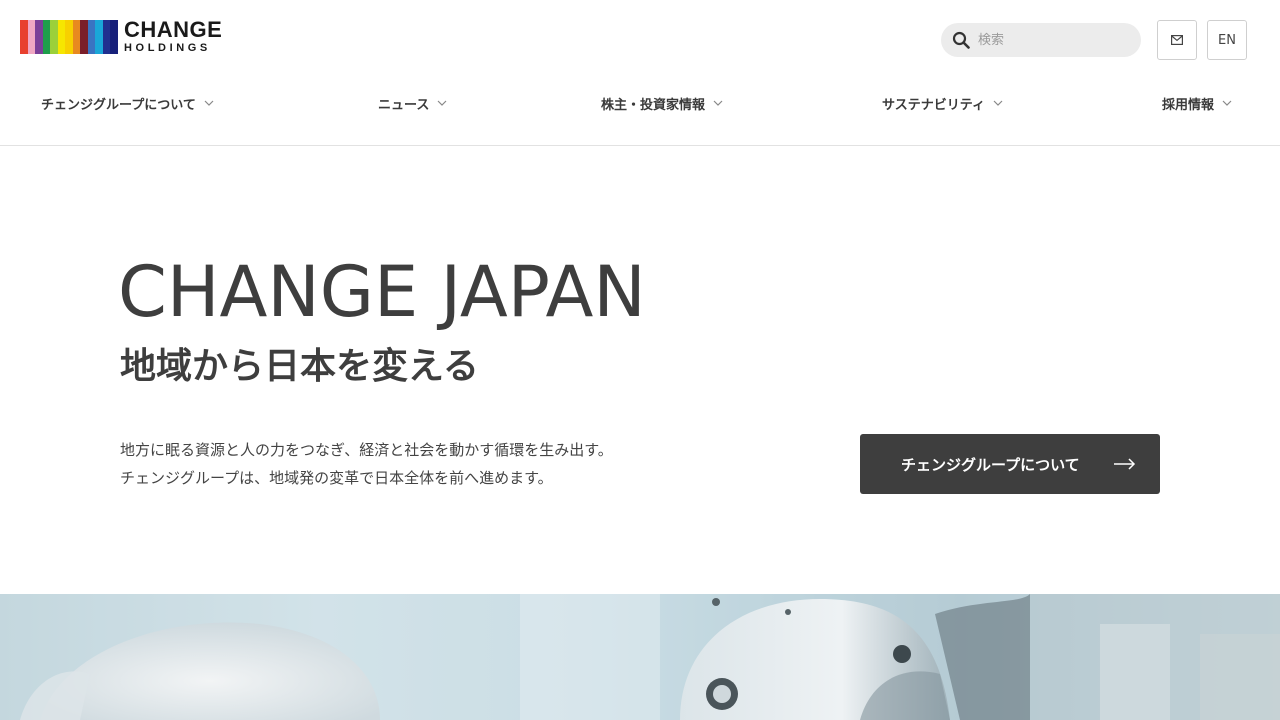 The height and width of the screenshot is (720, 1280). I want to click on logo-wordmark: CHANGE HOLDINGS, so click(173, 36).